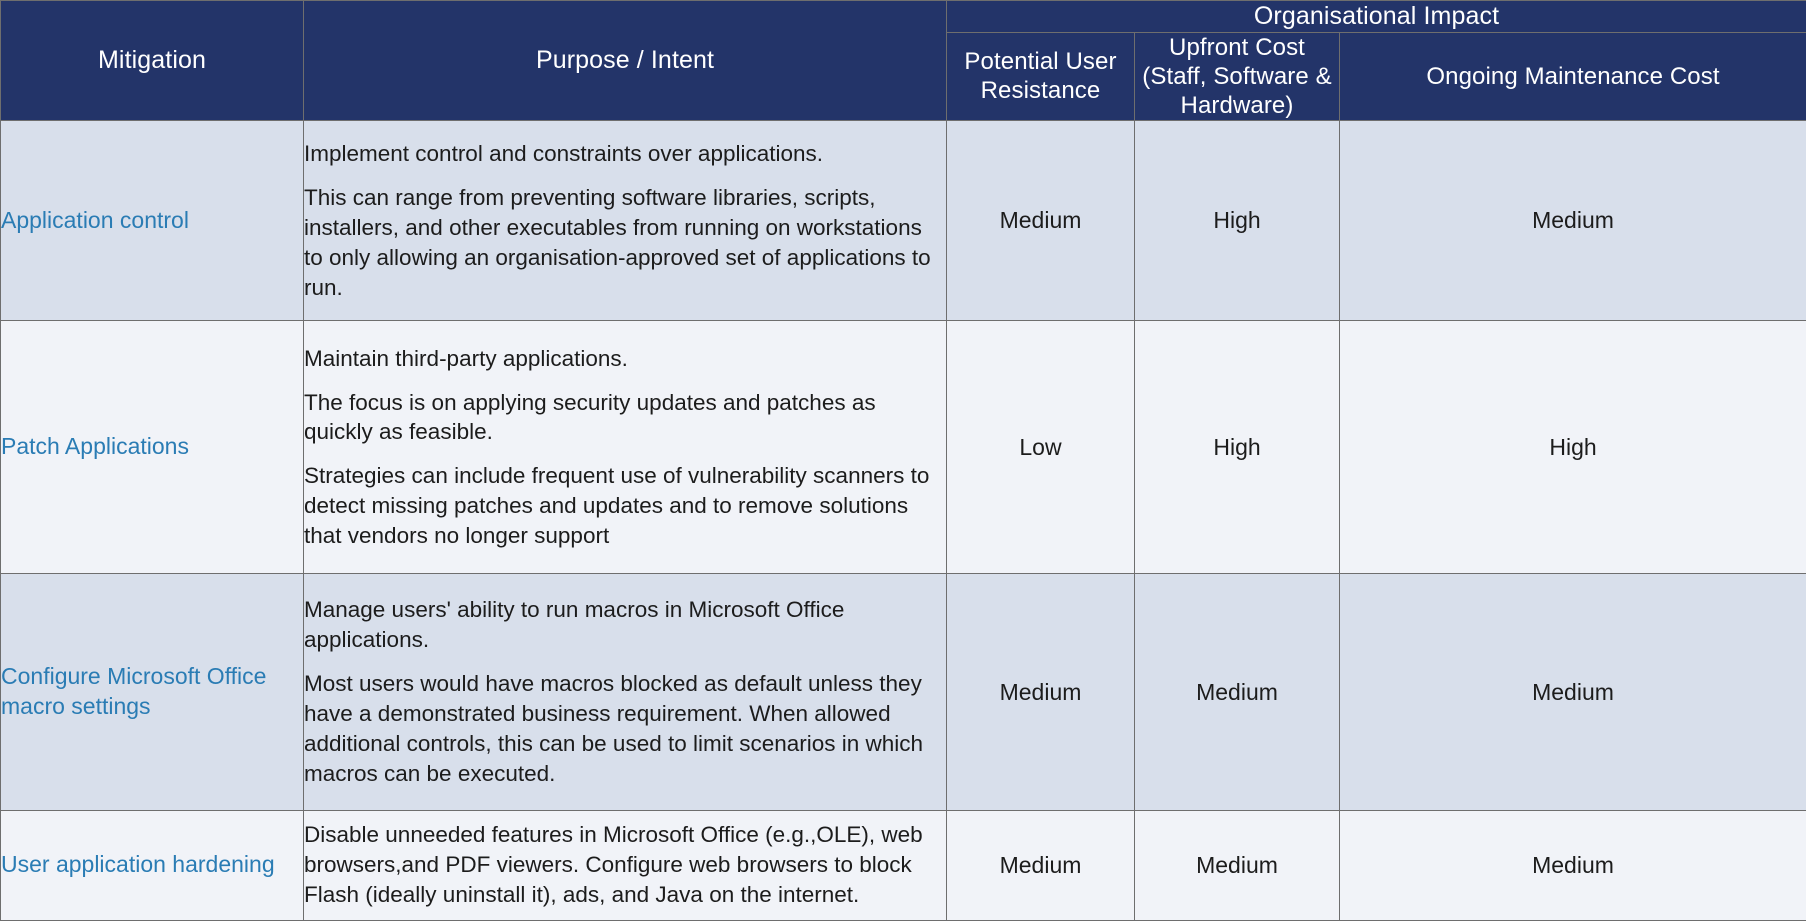 The image size is (1806, 921). What do you see at coordinates (625, 61) in the screenshot?
I see `column-header-purpose-intent: Purpose / Intent` at bounding box center [625, 61].